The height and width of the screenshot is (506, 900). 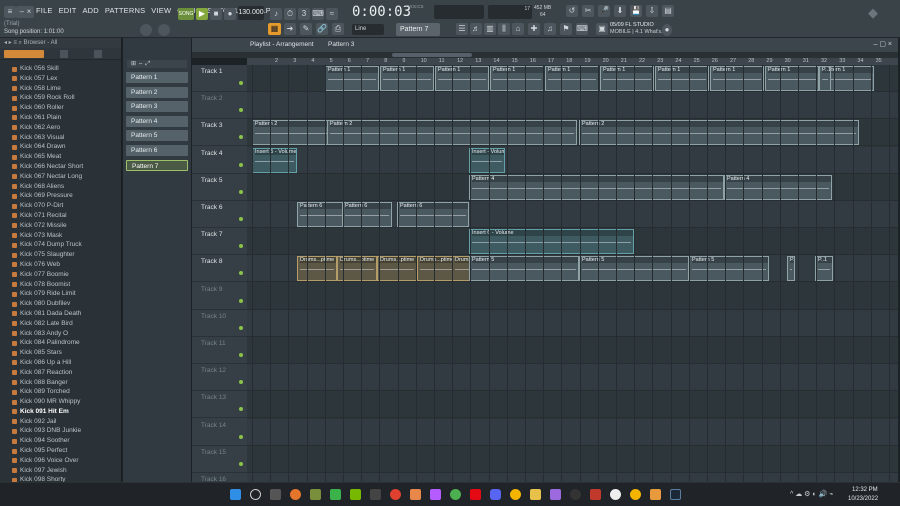 I want to click on browser-item: Kick 073 Mask, so click(x=60, y=236).